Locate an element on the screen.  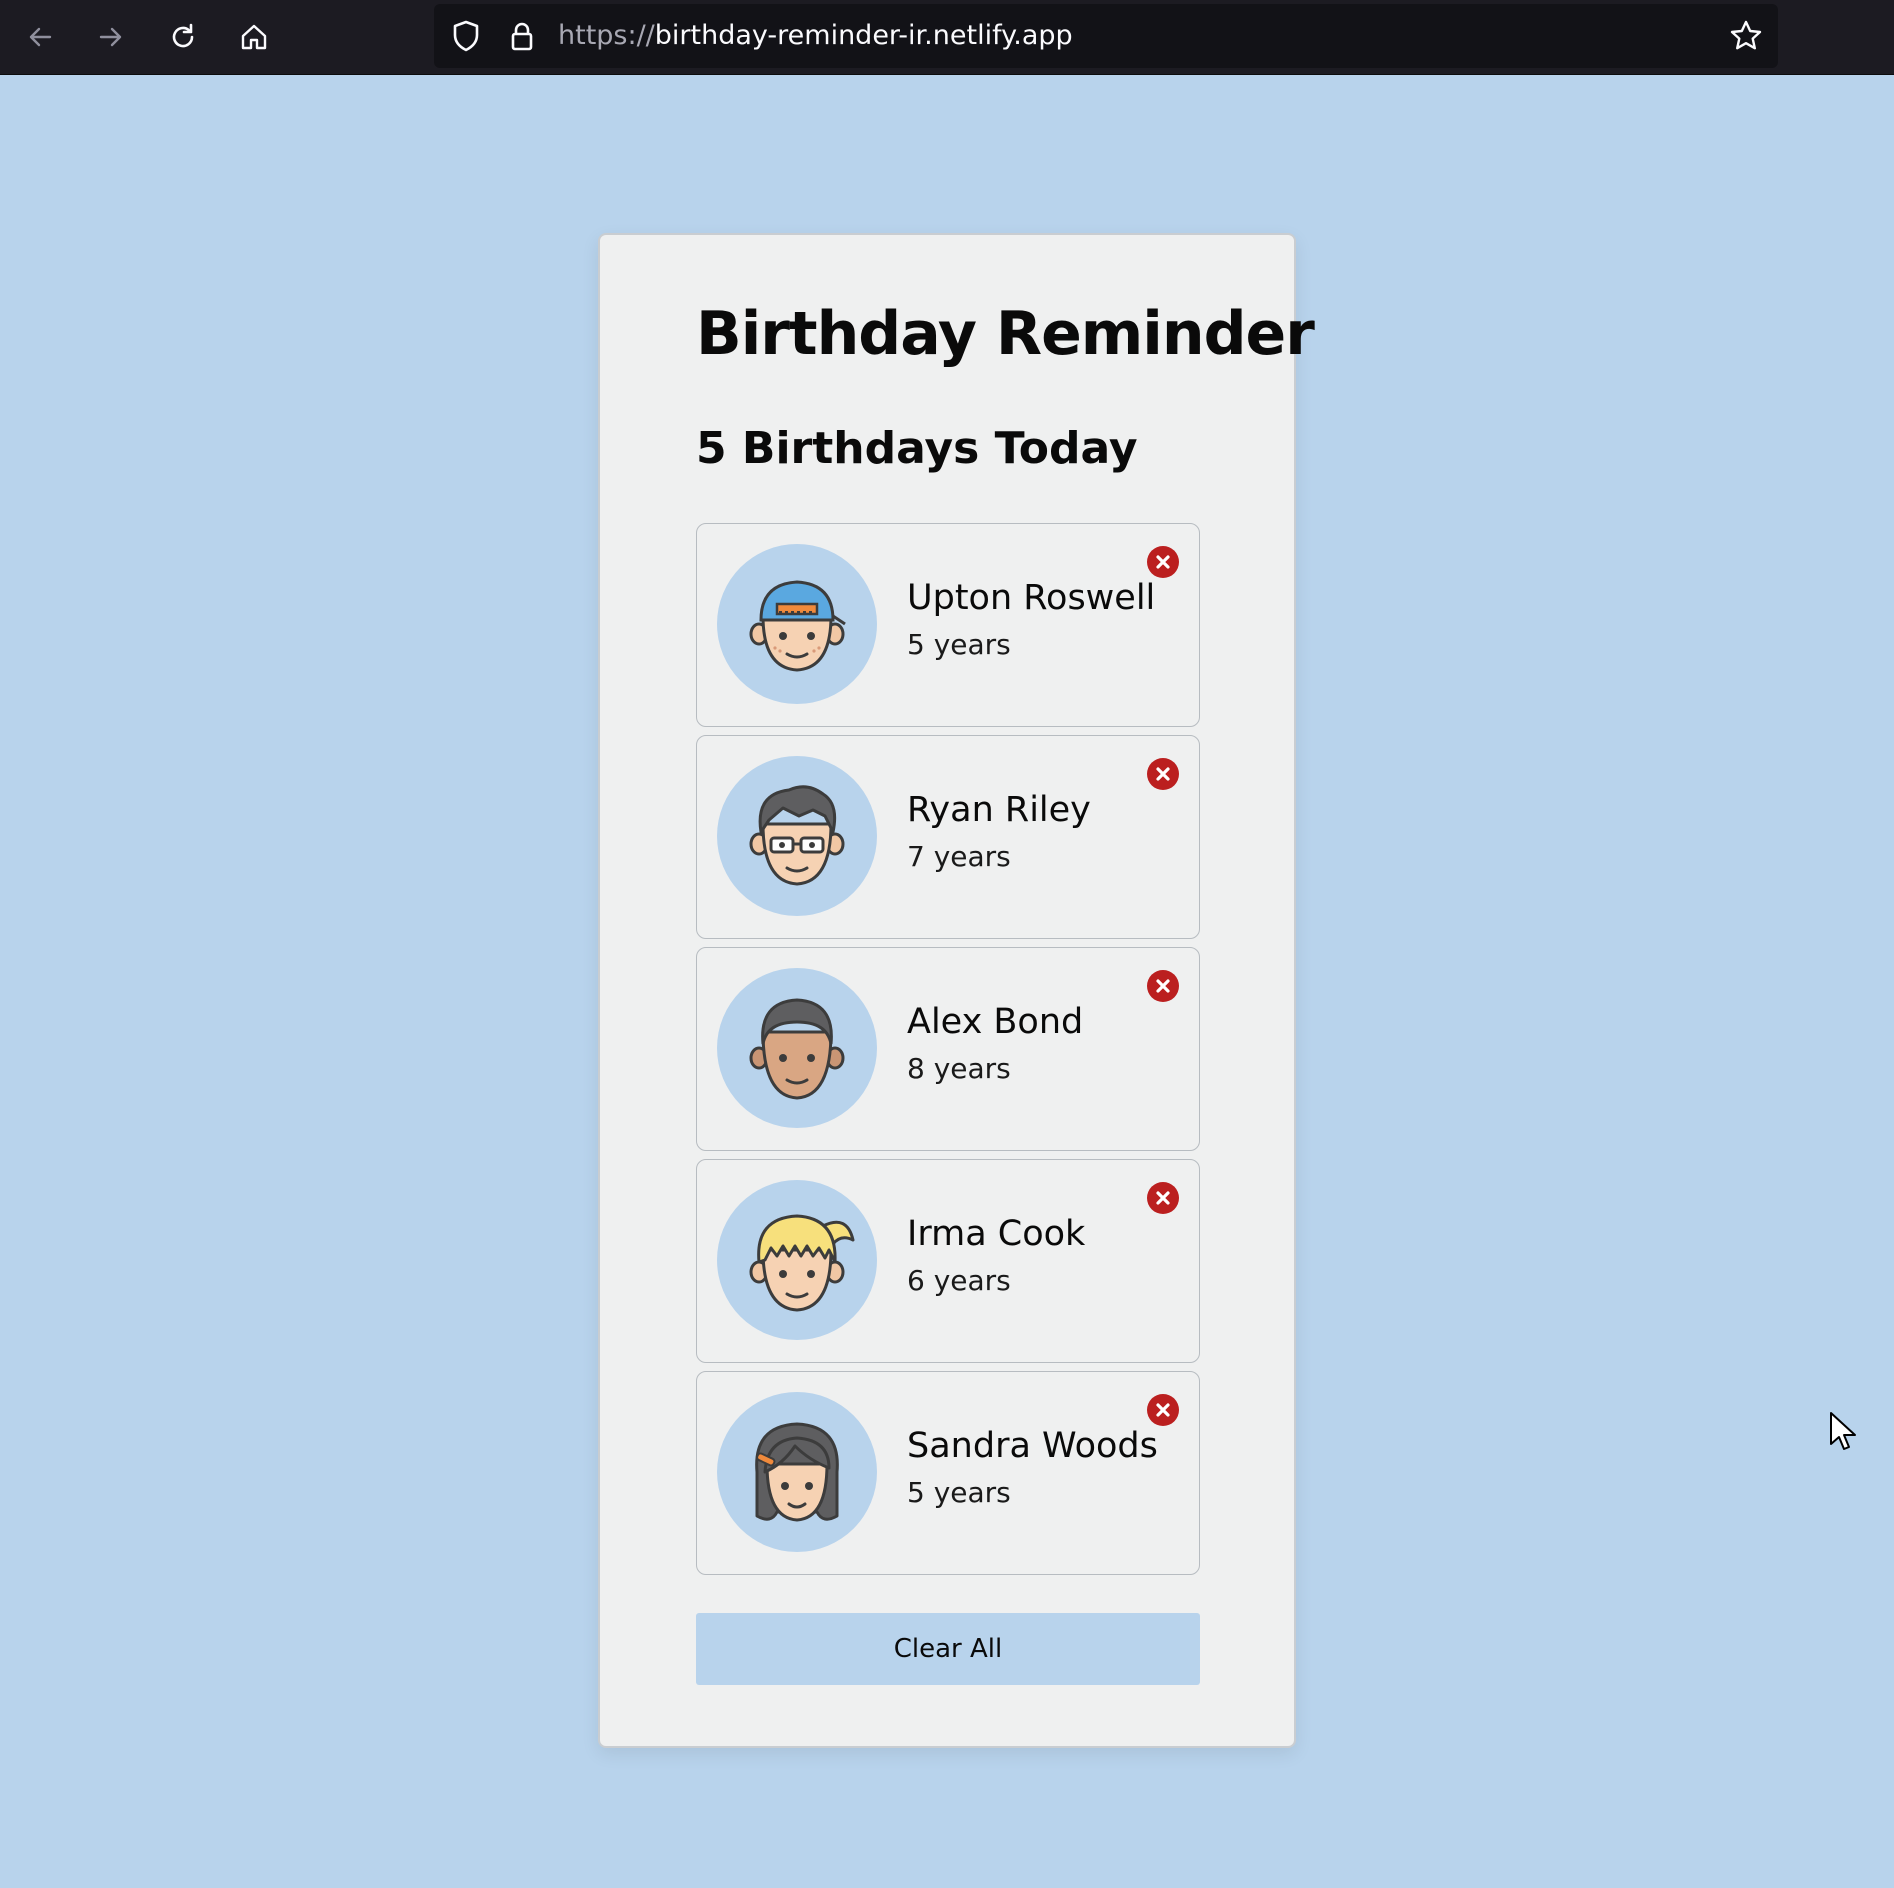
mouse-cursor-icon is located at coordinates (1843, 1431).